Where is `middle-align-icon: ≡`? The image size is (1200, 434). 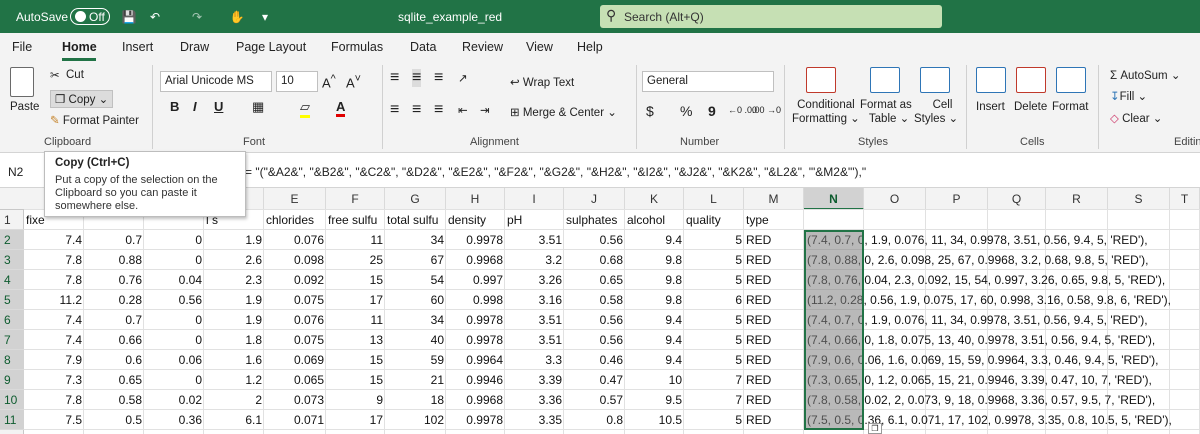 middle-align-icon: ≡ is located at coordinates (417, 78).